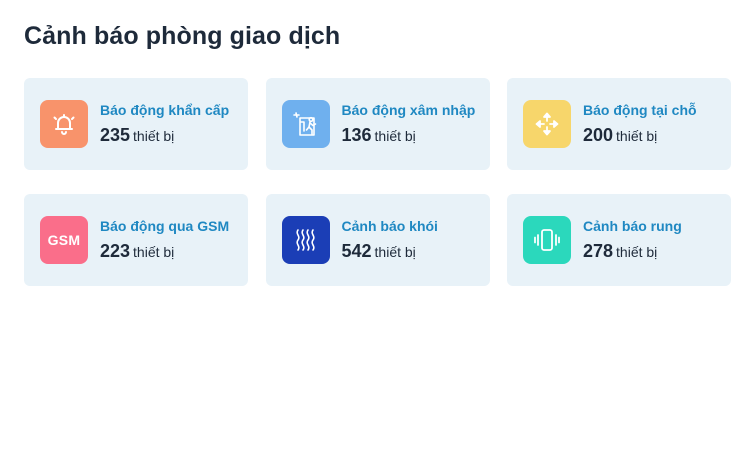 Image resolution: width=755 pixels, height=450 pixels. I want to click on intrusion-icon-box, so click(305, 124).